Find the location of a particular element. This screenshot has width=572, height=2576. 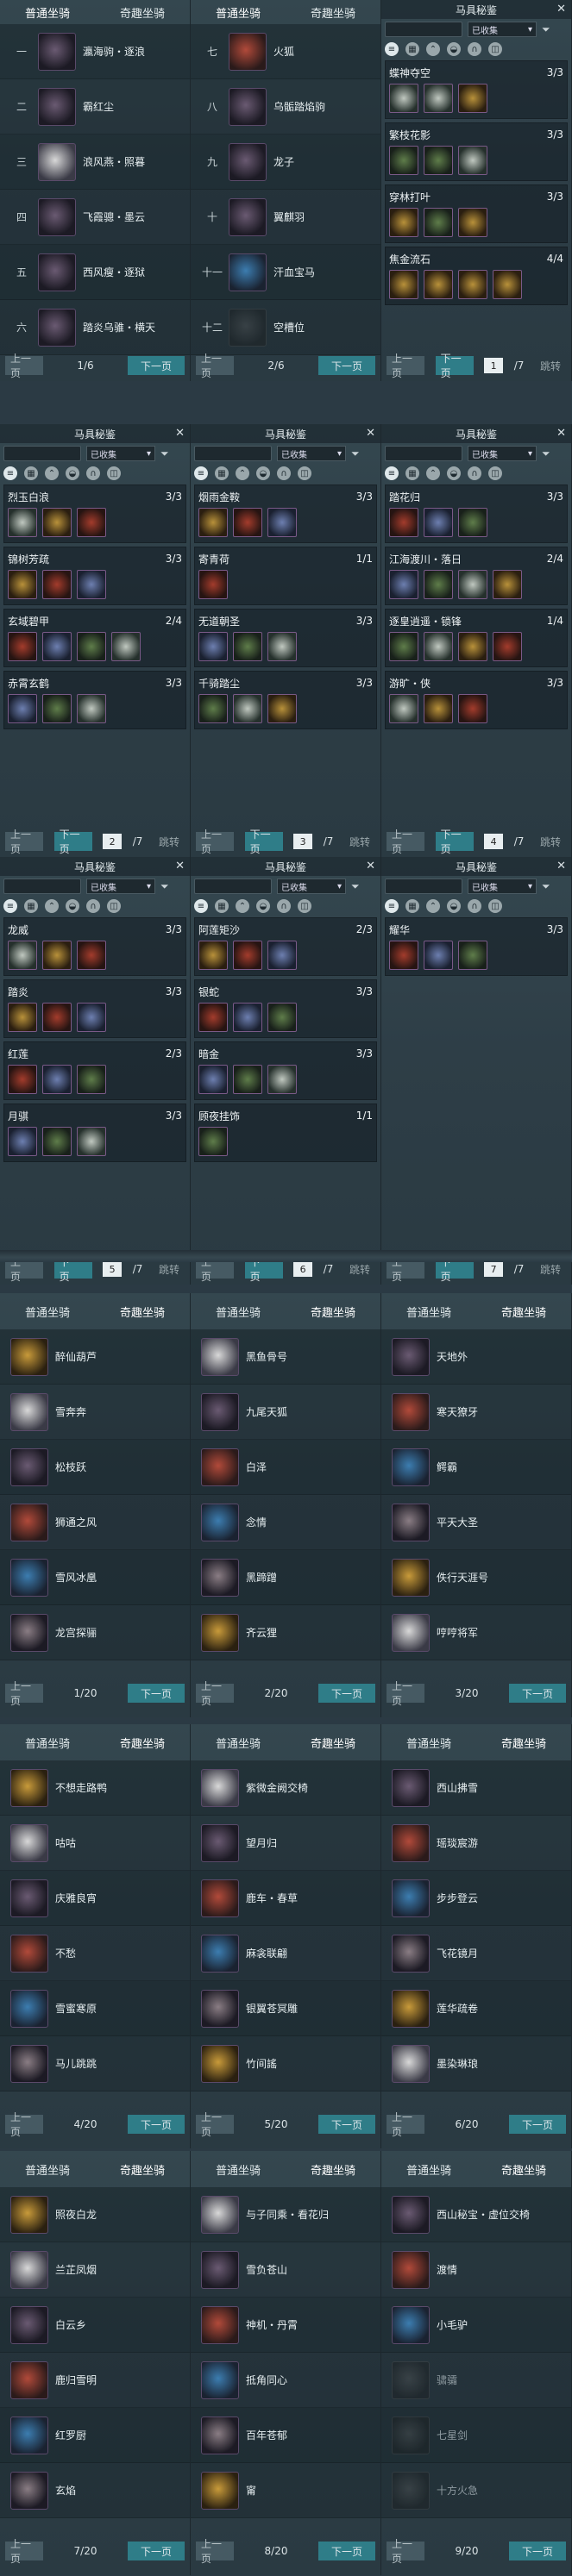

mount-row: 不想走路鸭 is located at coordinates (95, 1788).